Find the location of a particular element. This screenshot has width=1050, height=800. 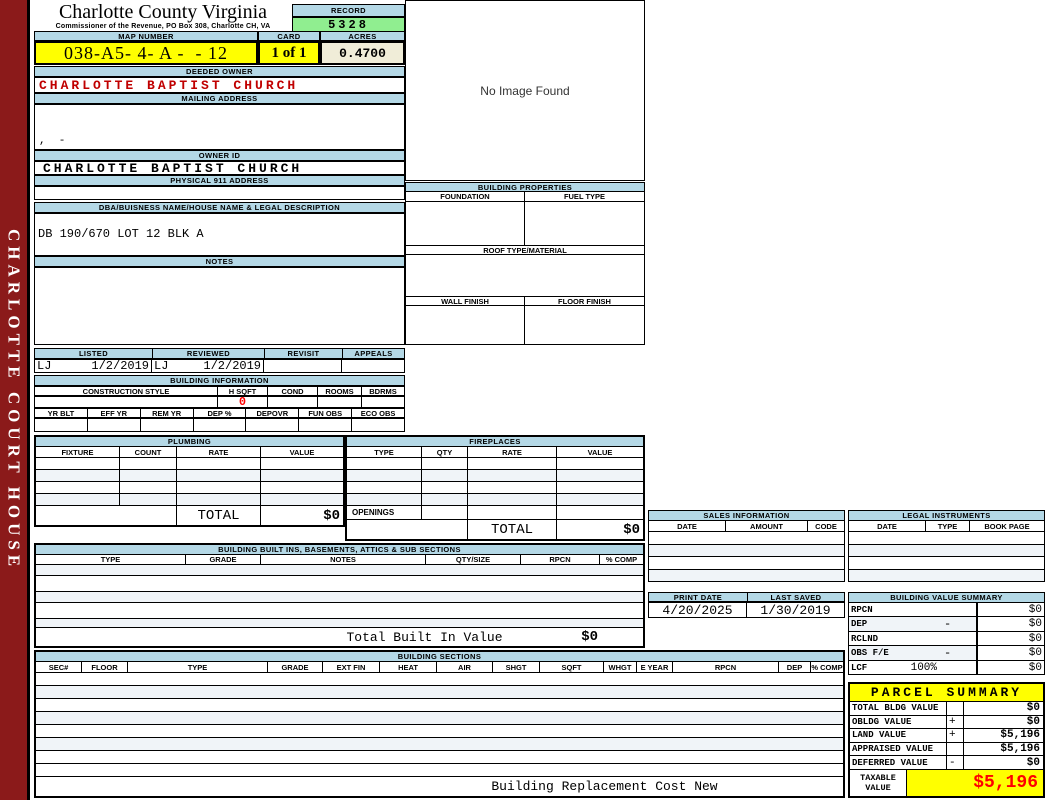

fp-type-label: TYPE is located at coordinates (384, 452).